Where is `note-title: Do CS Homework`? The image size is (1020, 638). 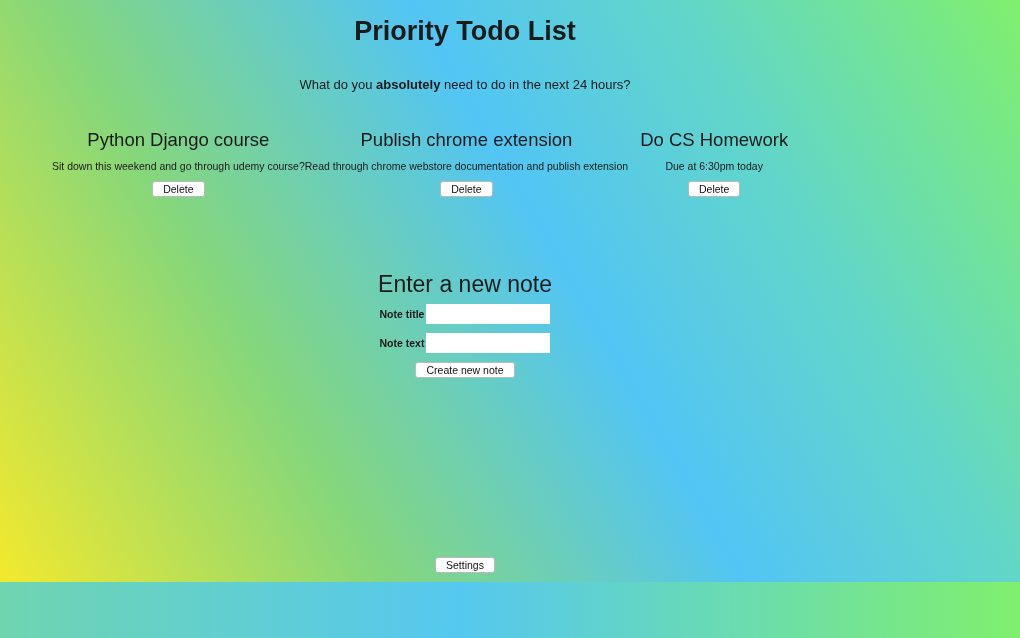
note-title: Do CS Homework is located at coordinates (714, 140).